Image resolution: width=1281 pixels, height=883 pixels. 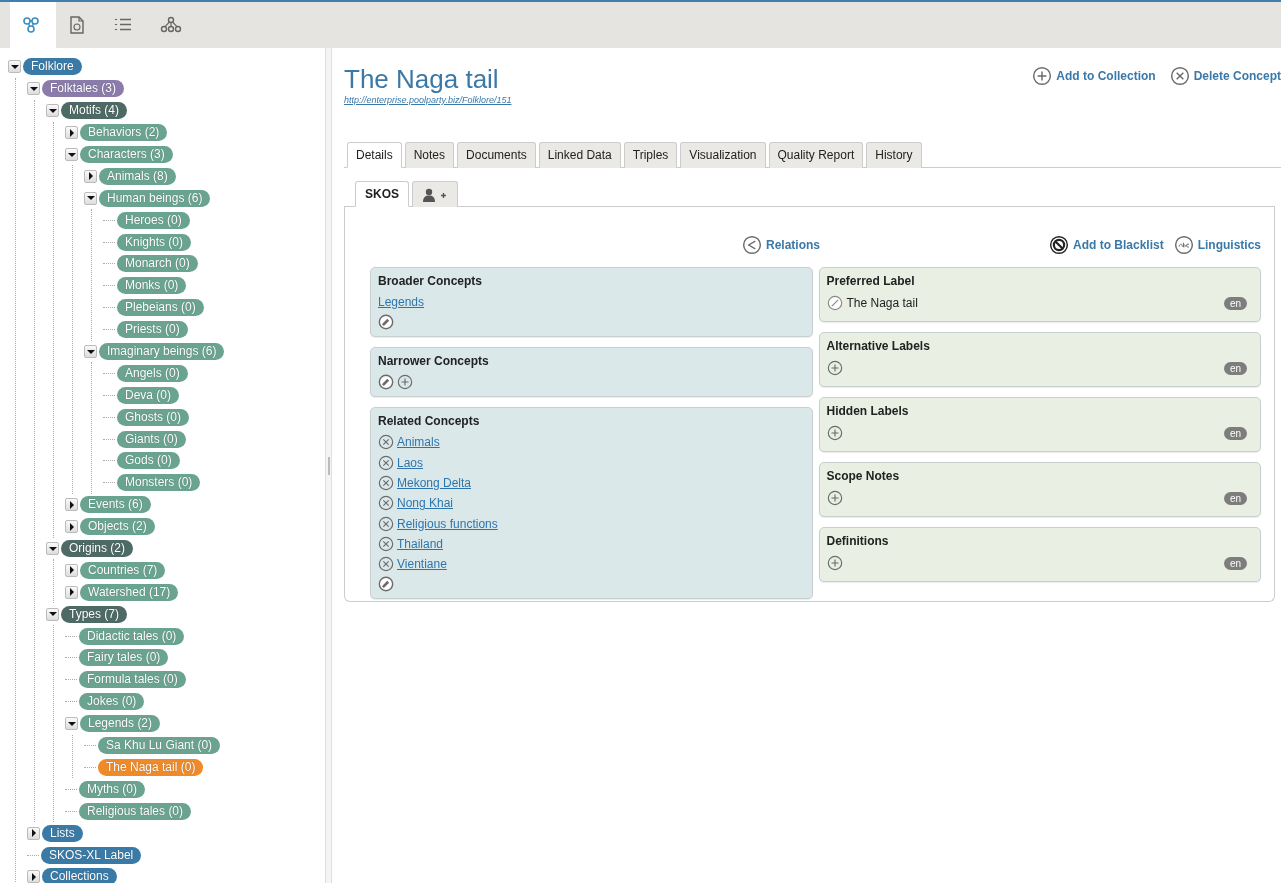 What do you see at coordinates (124, 133) in the screenshot?
I see `tree-node: Behaviors (2)` at bounding box center [124, 133].